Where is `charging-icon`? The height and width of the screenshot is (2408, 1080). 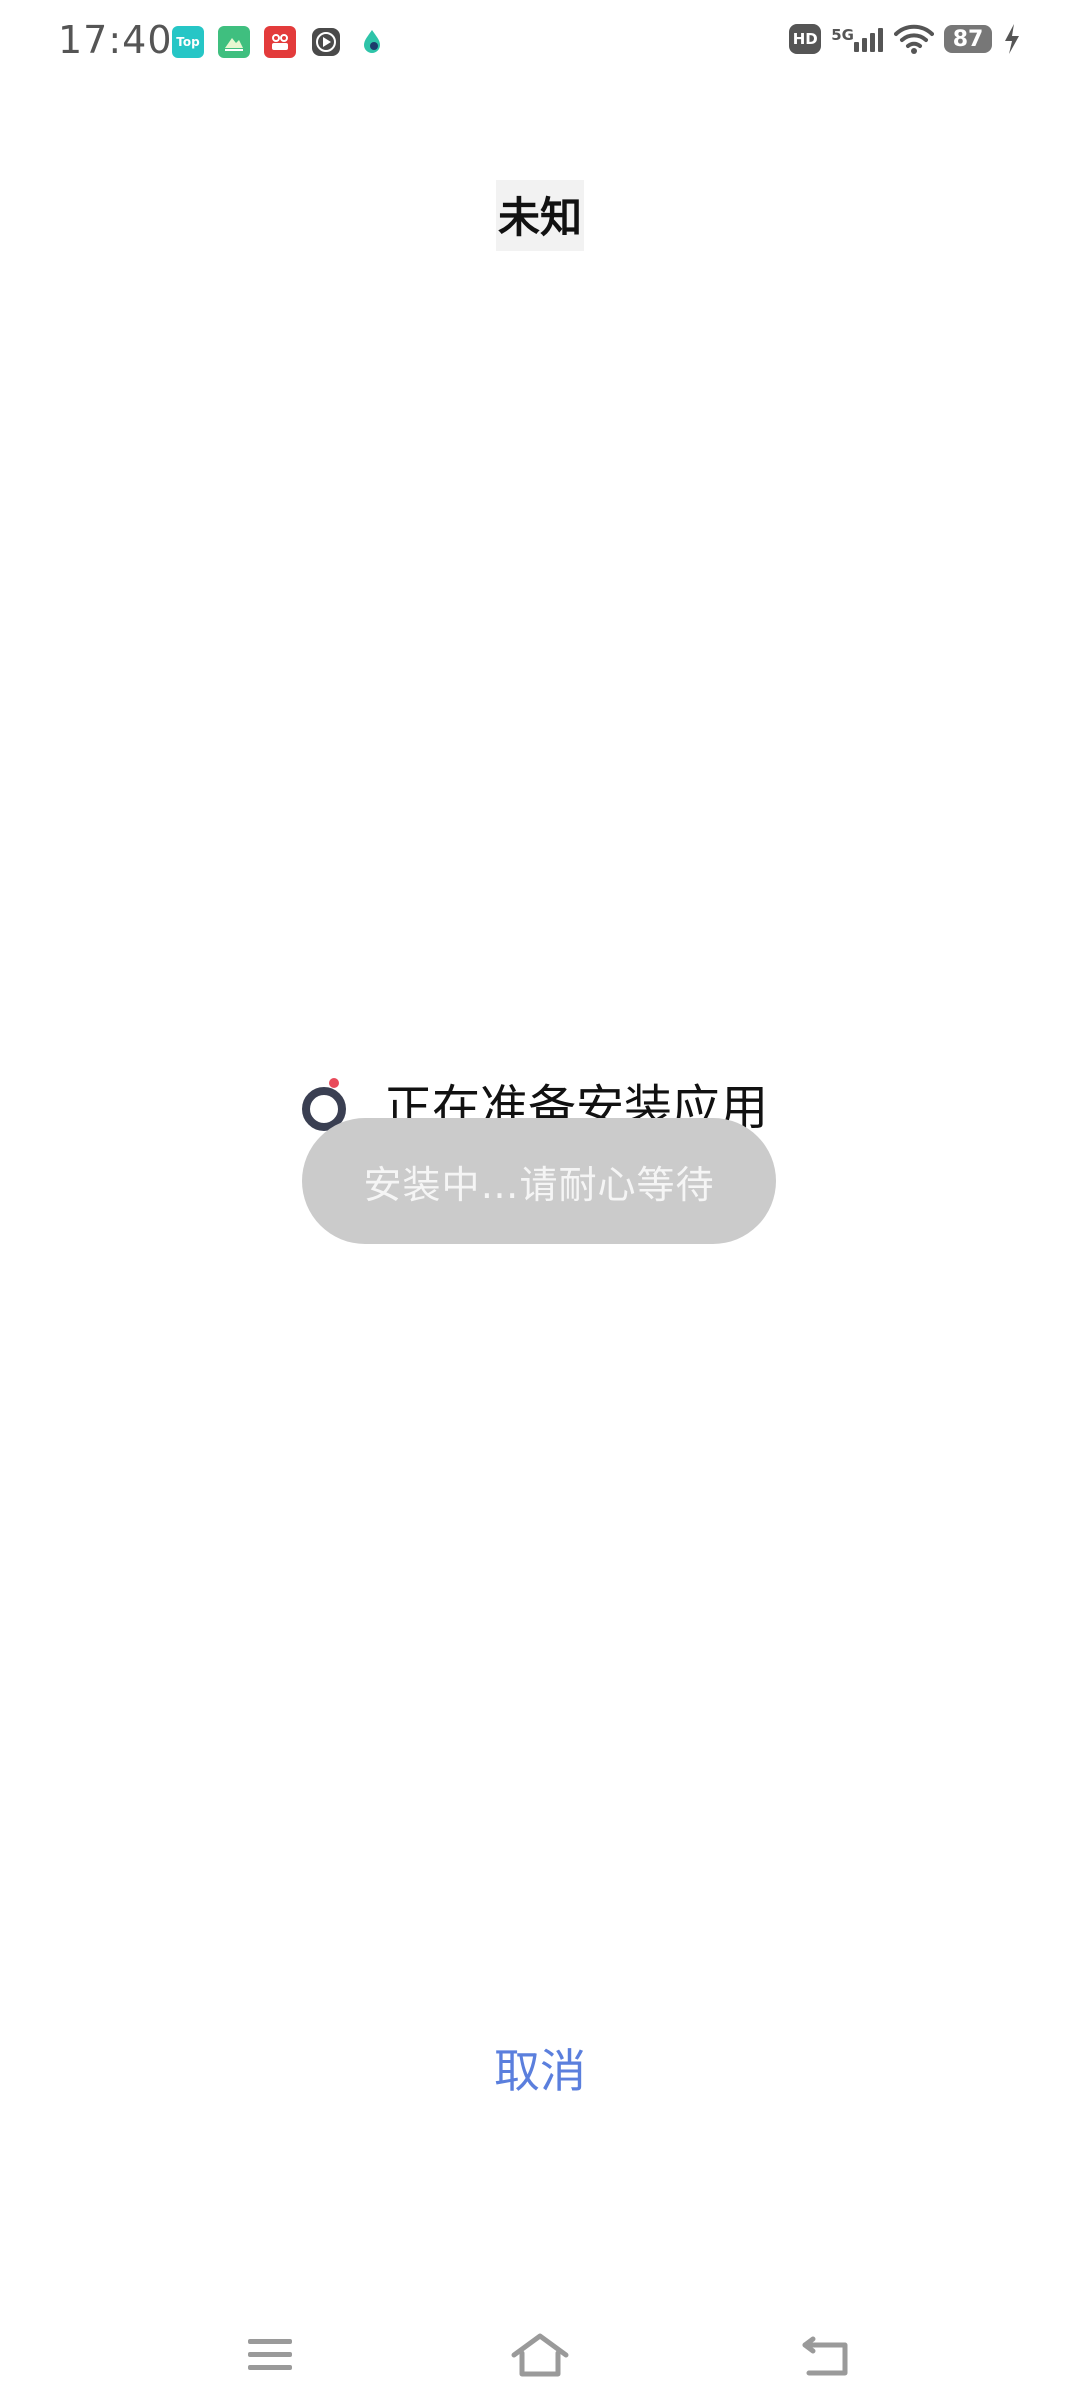
charging-icon is located at coordinates (1012, 39).